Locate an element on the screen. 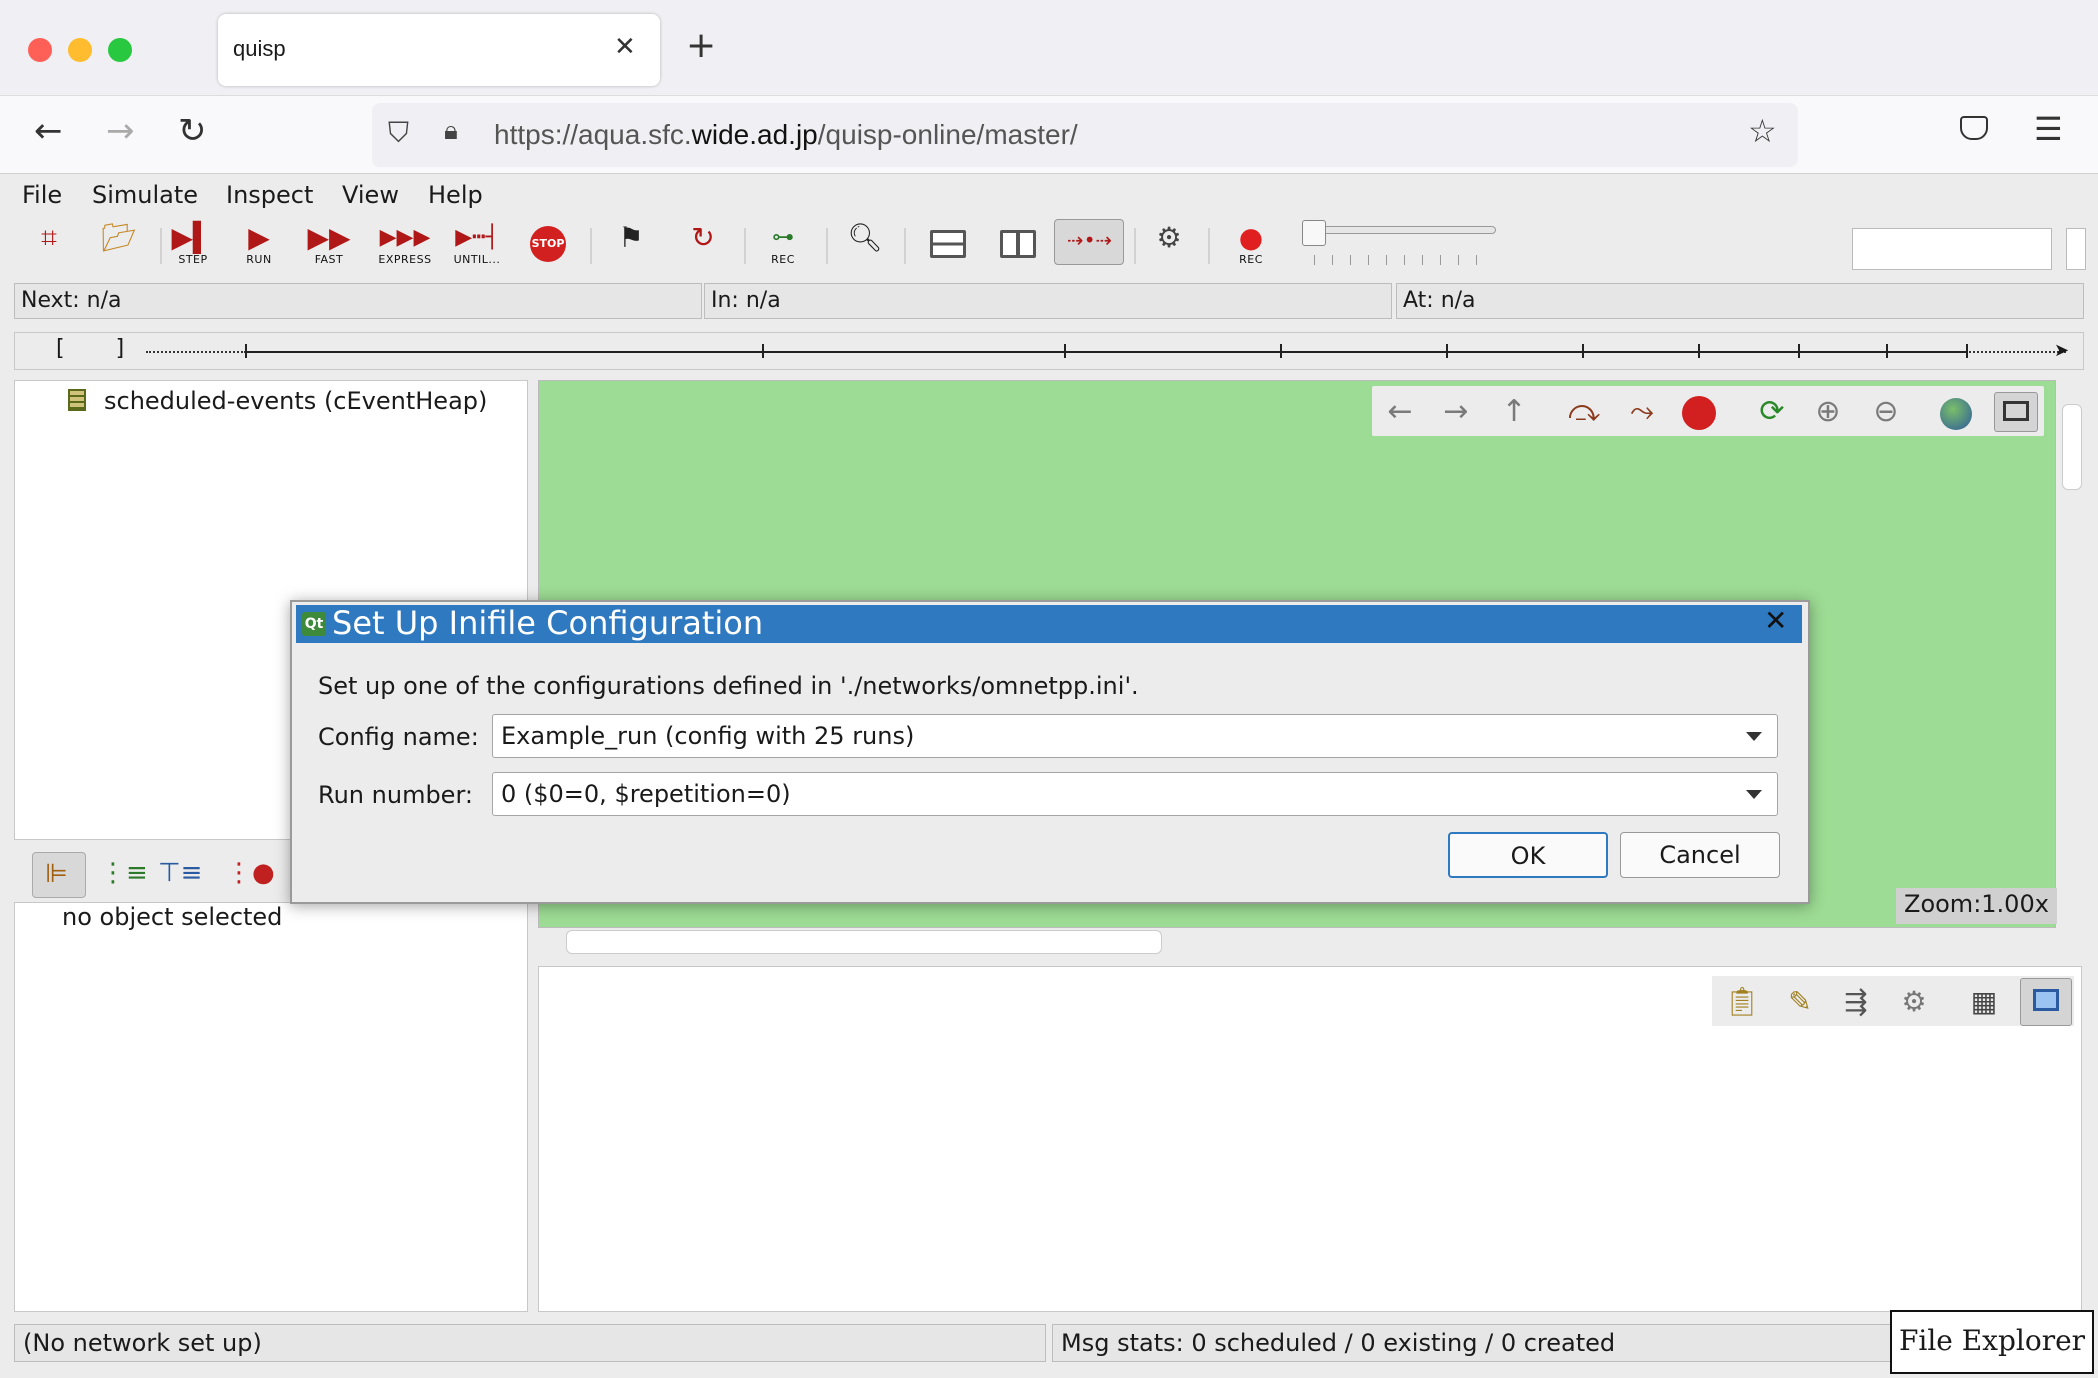 This screenshot has width=2098, height=1378. cancel-button: Cancel is located at coordinates (1700, 855).